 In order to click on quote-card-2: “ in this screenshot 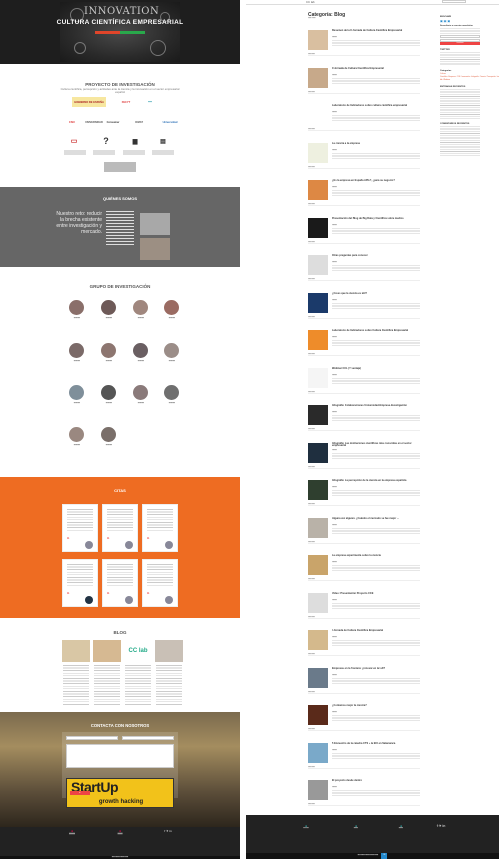, I will do `click(120, 528)`.